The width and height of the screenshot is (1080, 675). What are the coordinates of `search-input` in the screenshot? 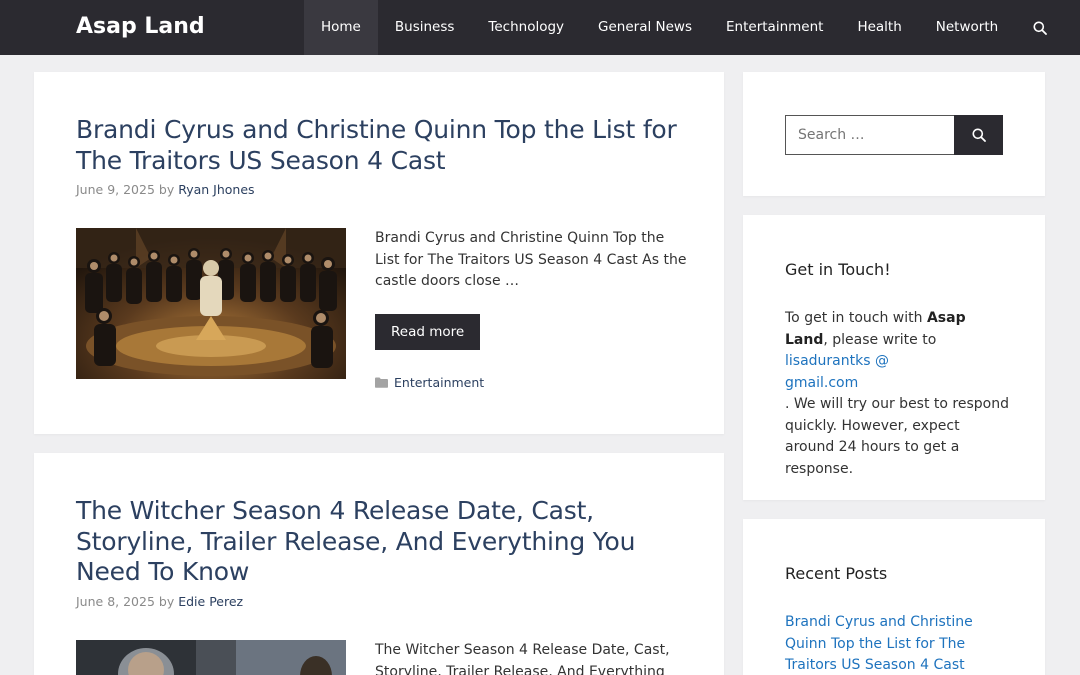 It's located at (869, 135).